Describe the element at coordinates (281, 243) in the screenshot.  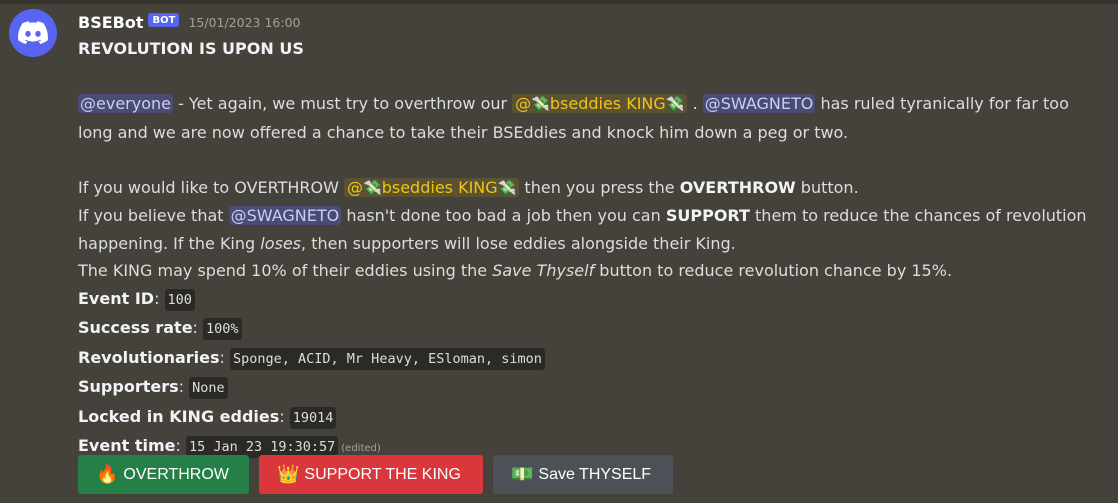
I see `italic-text: loses` at that location.